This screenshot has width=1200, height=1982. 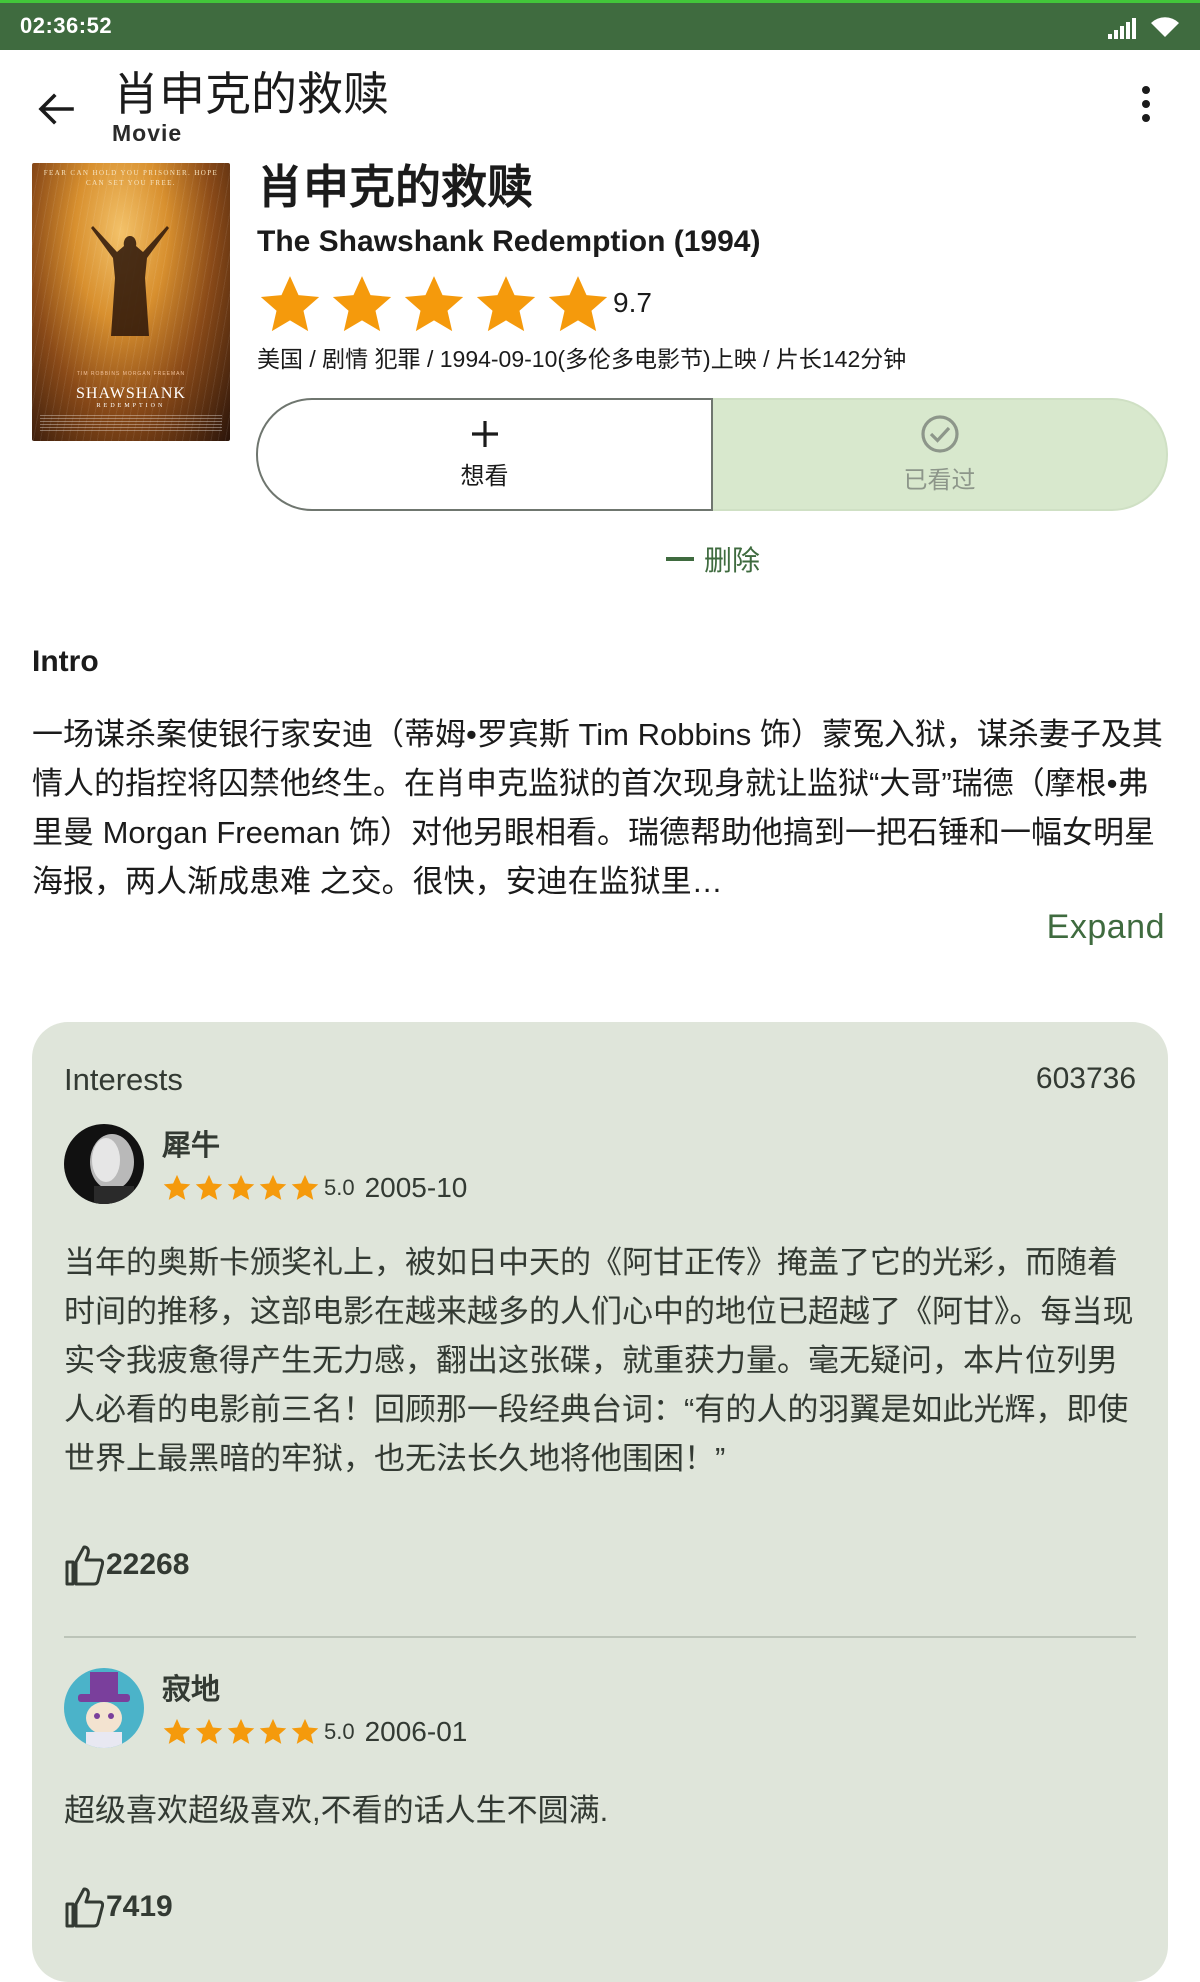 I want to click on review-date: 2005-10, so click(x=416, y=1187).